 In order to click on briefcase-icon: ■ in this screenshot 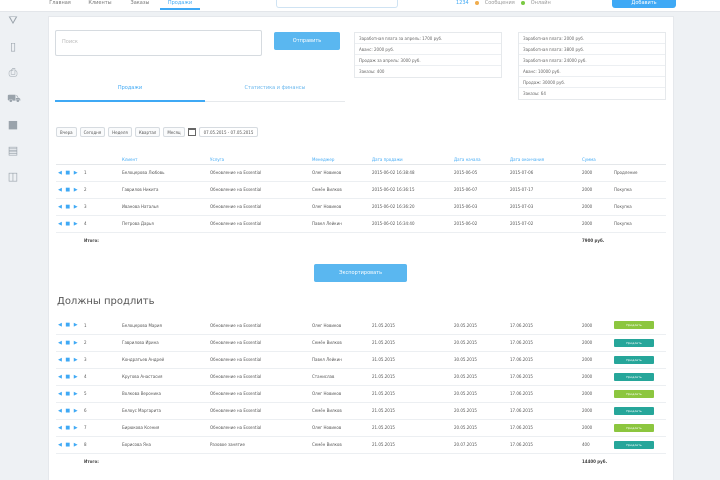, I will do `click(13, 125)`.